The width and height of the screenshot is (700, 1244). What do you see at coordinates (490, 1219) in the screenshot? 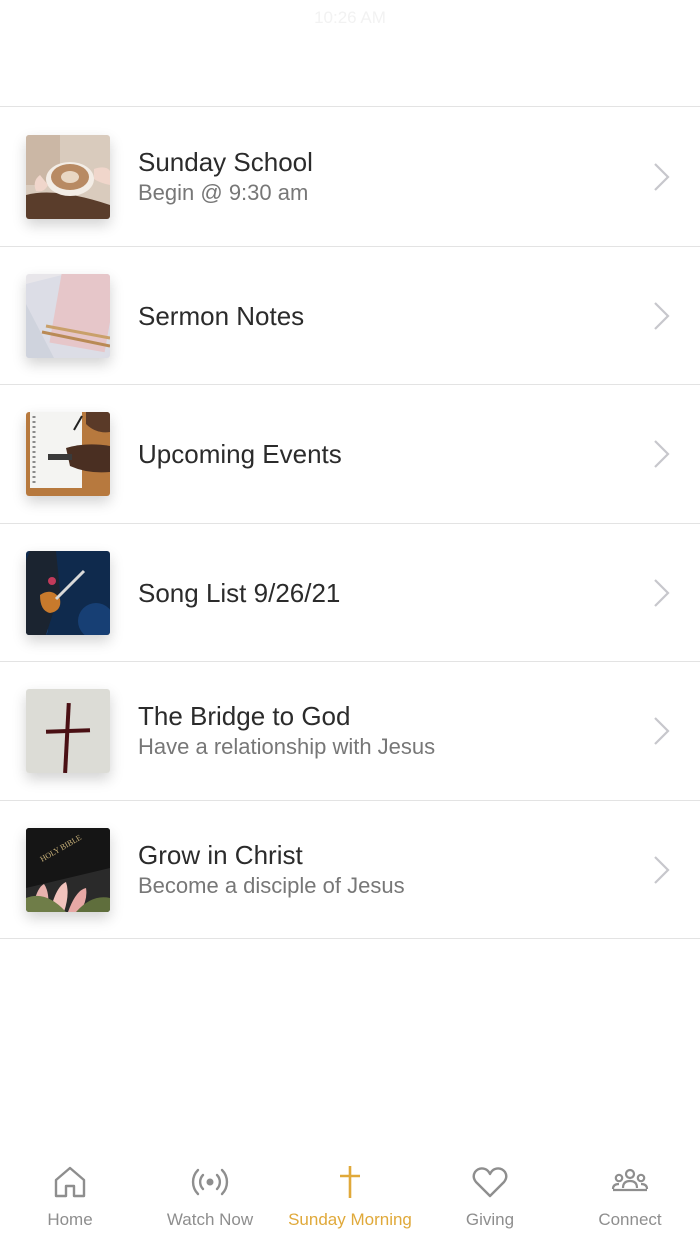
I see `tab-label: Giving` at bounding box center [490, 1219].